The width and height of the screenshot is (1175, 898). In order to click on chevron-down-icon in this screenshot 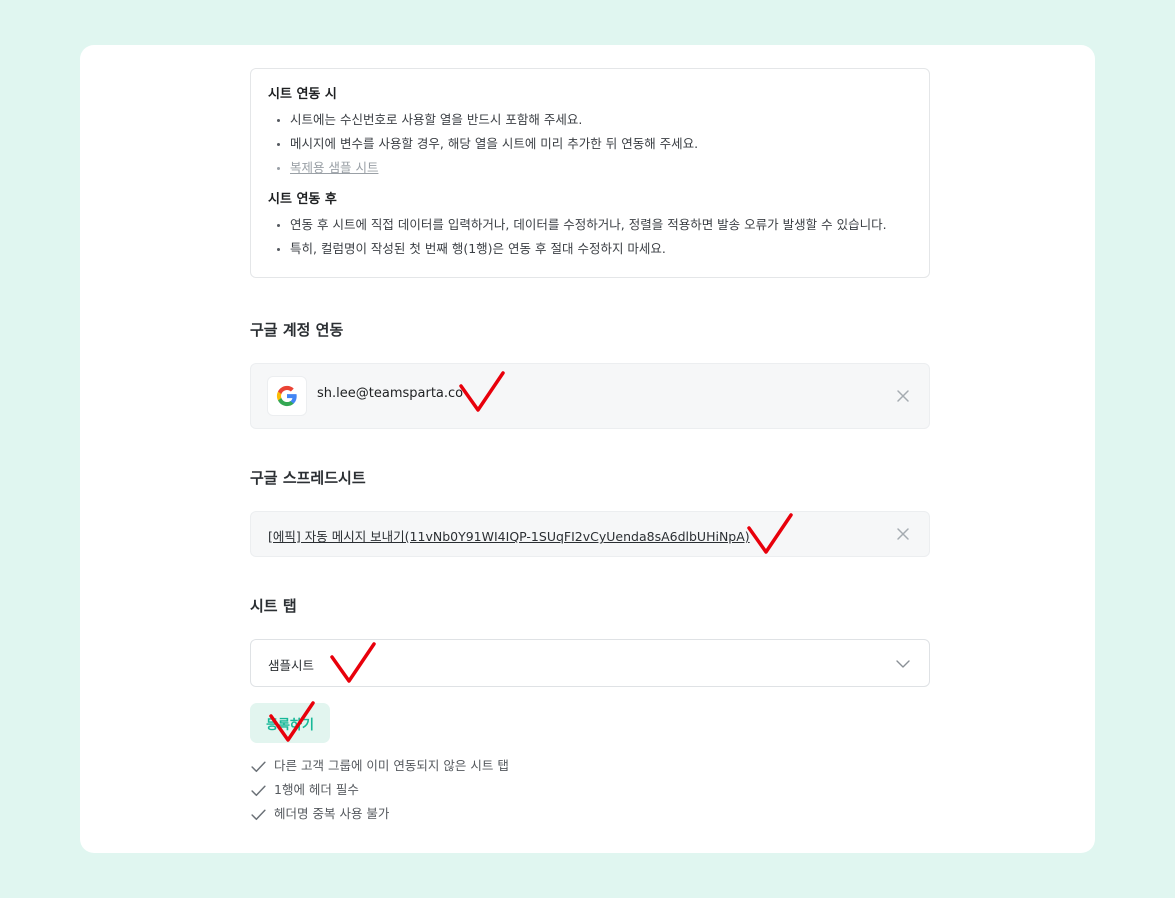, I will do `click(903, 664)`.